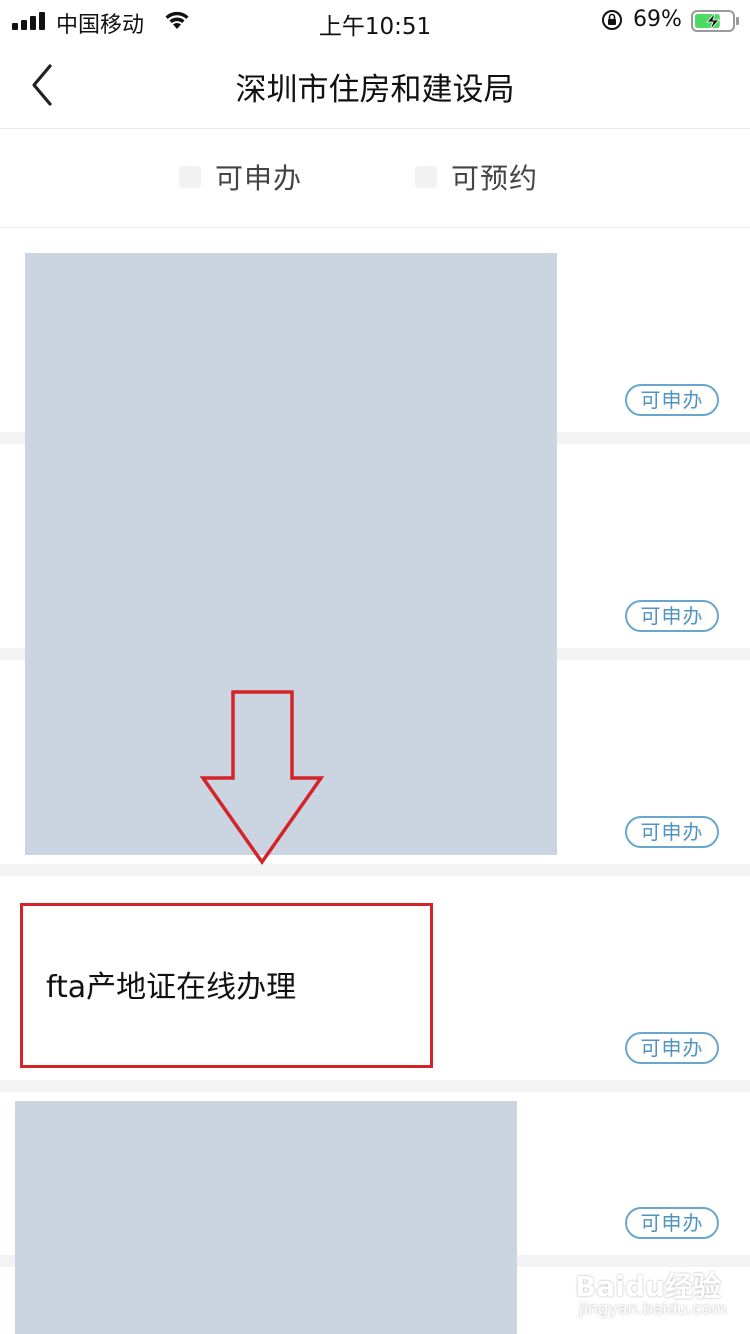 Image resolution: width=750 pixels, height=1334 pixels. I want to click on baidu-watermark: Baidu经验 jingyan.baidu.com, so click(655, 1295).